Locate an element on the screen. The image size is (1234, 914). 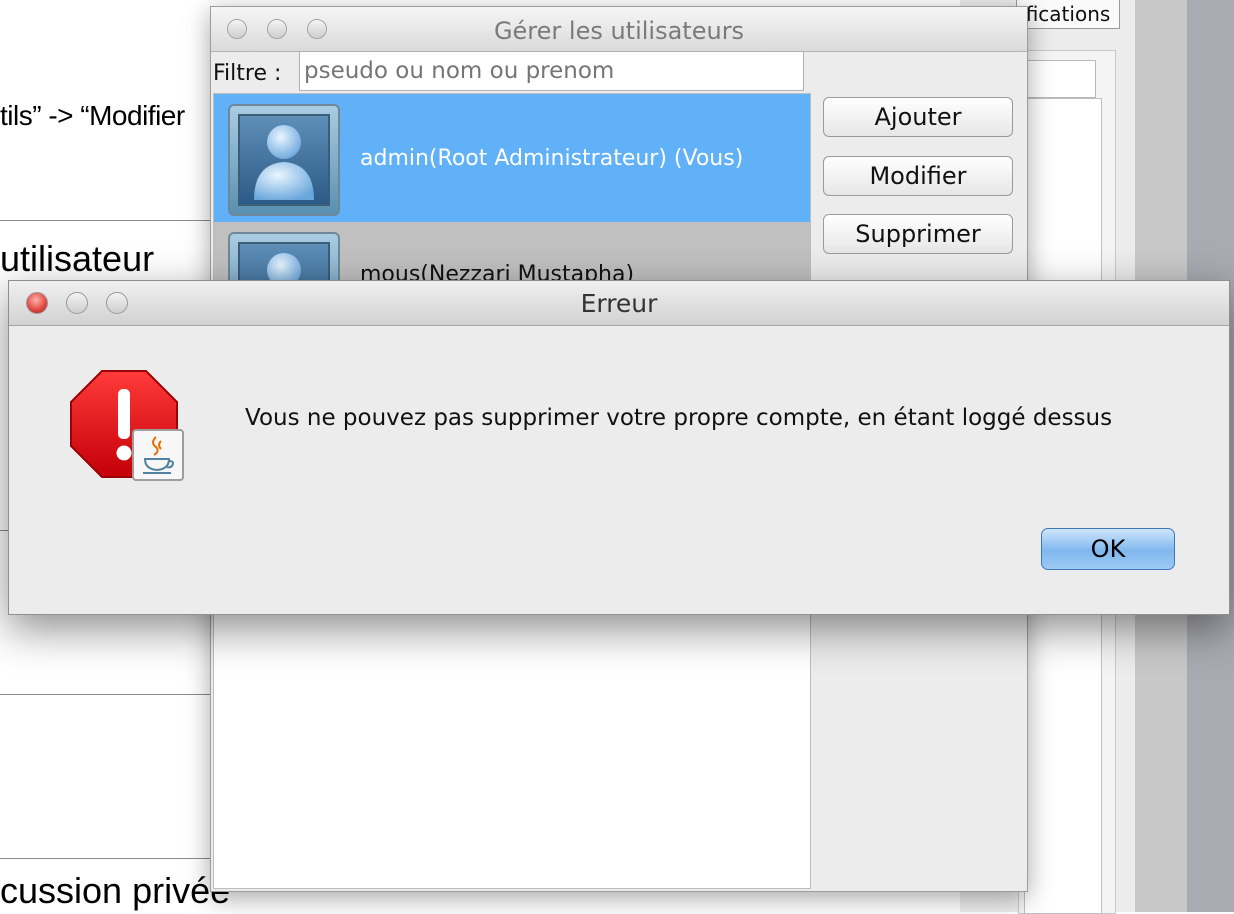
user-name: admin(Root Administrateur) (Vous) is located at coordinates (552, 158).